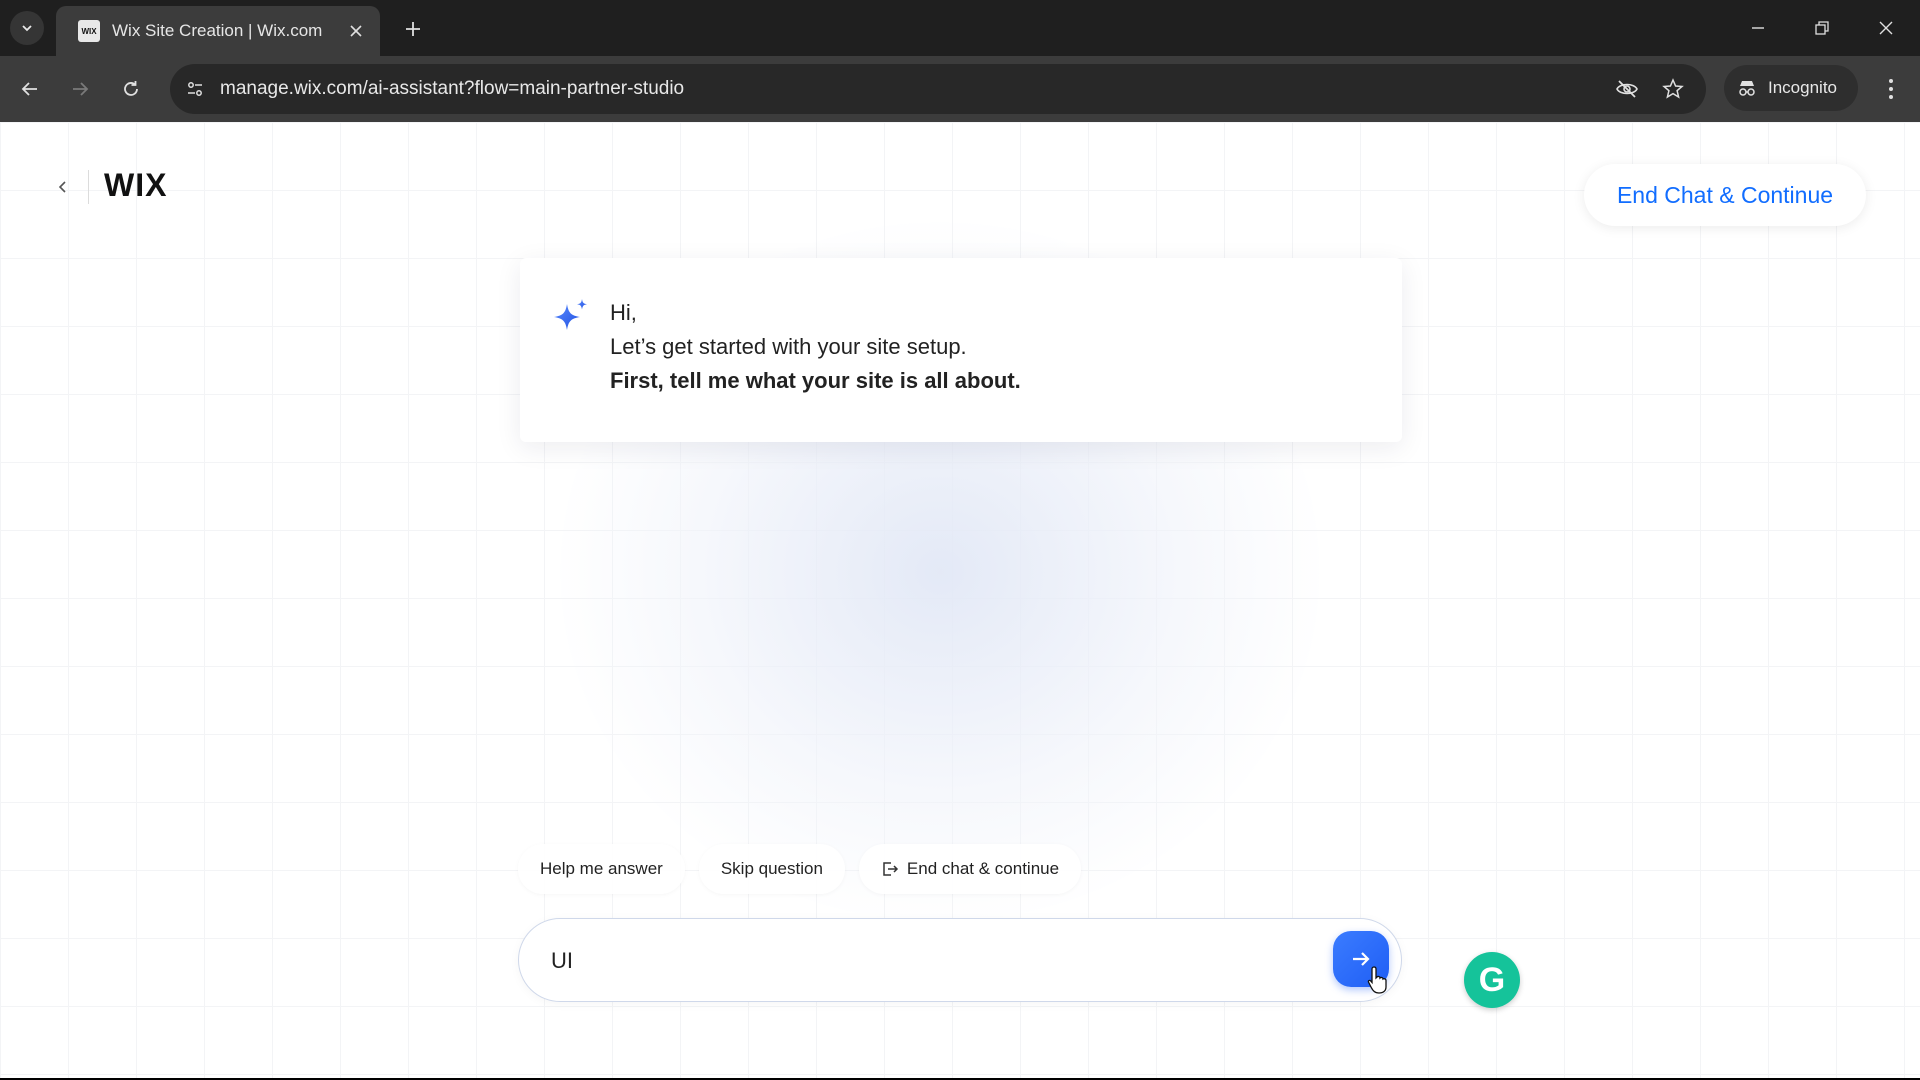  I want to click on chevron-down-icon, so click(27, 28).